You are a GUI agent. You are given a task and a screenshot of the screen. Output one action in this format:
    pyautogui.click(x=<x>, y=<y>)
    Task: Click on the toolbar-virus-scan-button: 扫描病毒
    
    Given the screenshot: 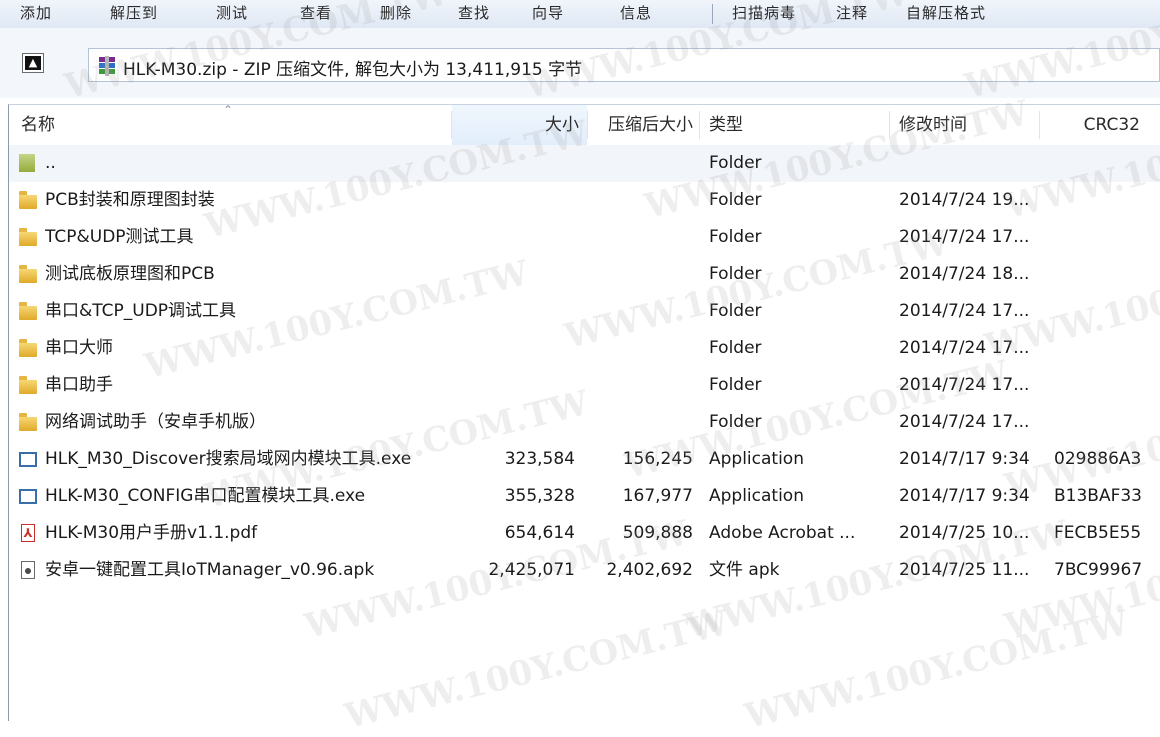 What is the action you would take?
    pyautogui.click(x=764, y=12)
    